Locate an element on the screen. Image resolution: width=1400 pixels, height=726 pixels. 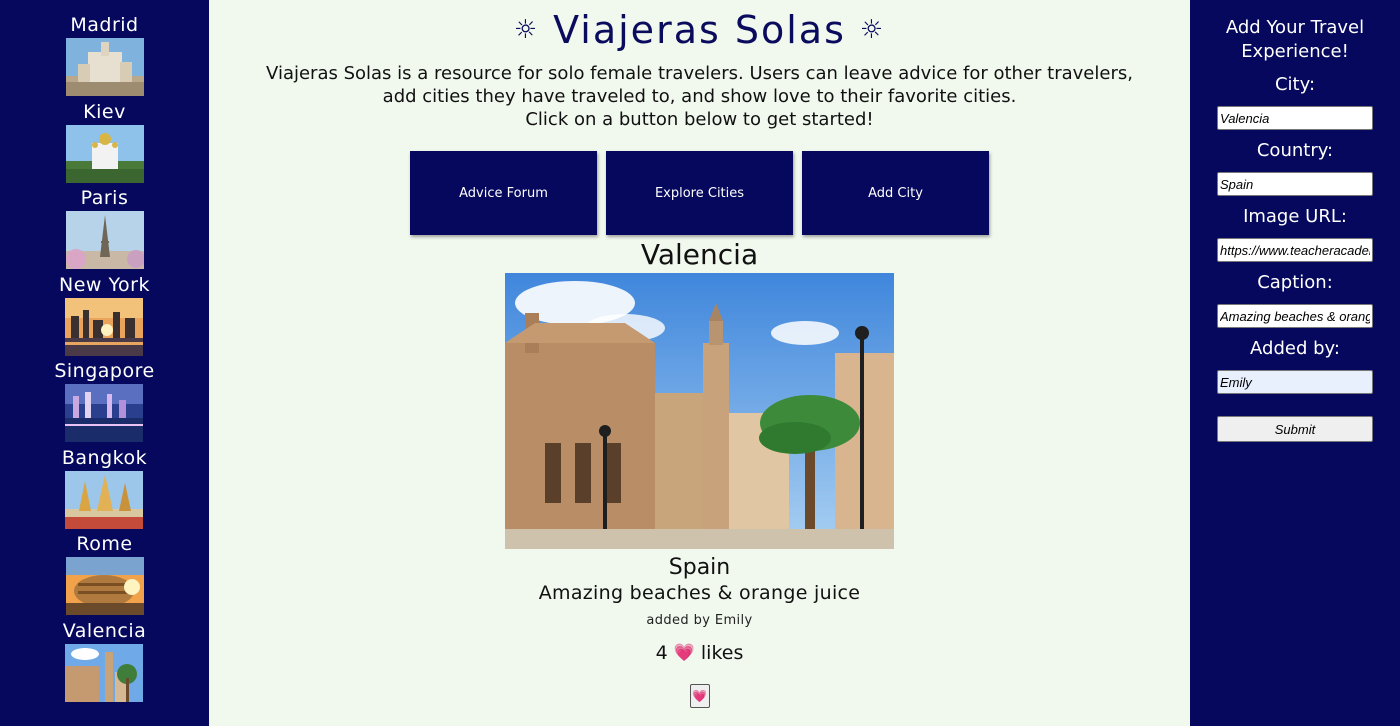
featured-added-by: added by Emily is located at coordinates (699, 620).